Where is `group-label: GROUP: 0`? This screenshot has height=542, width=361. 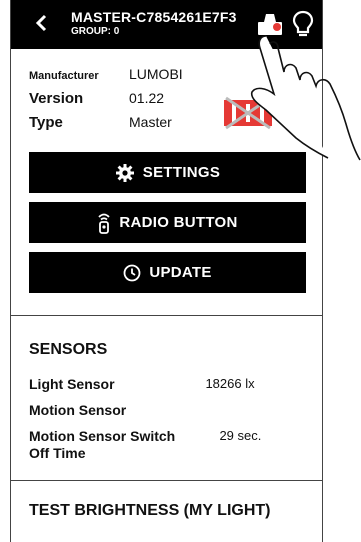 group-label: GROUP: 0 is located at coordinates (95, 31).